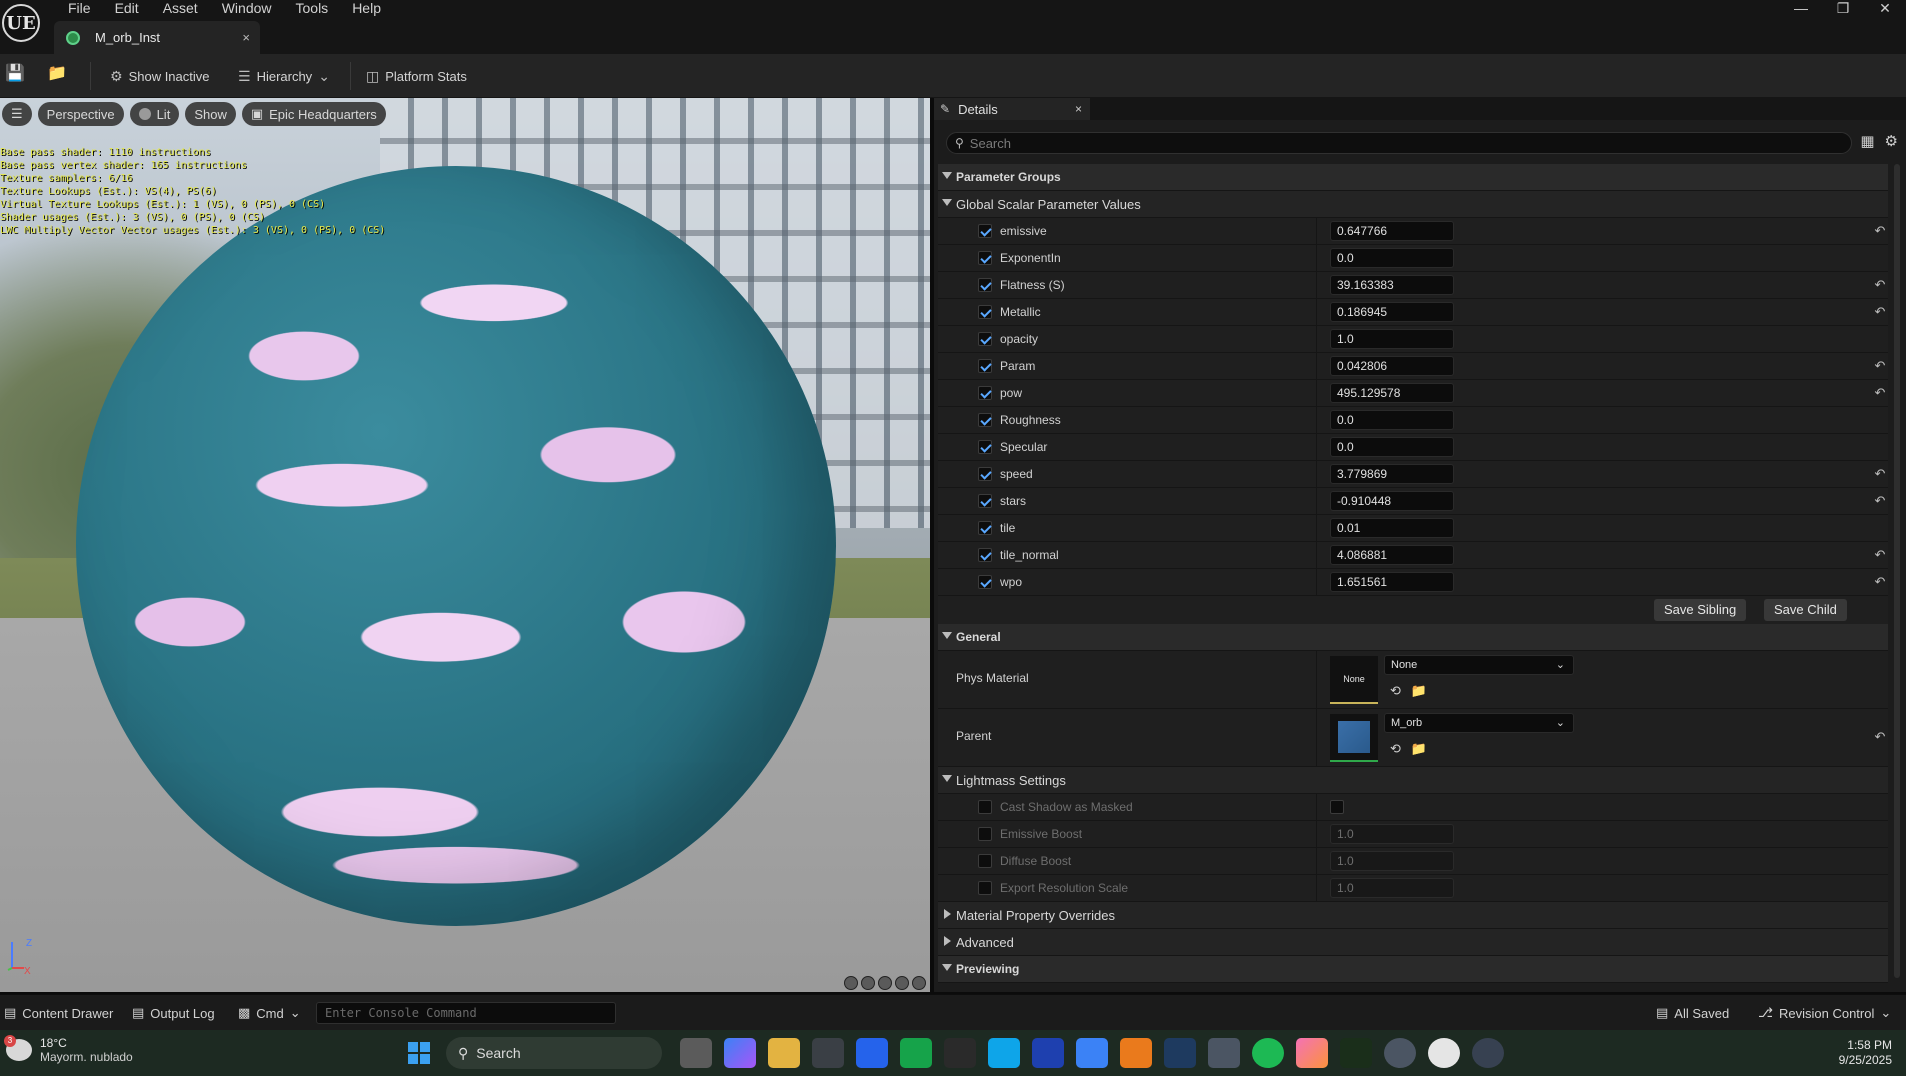 This screenshot has height=1076, width=1906. What do you see at coordinates (1048, 1053) in the screenshot?
I see `photos-icon` at bounding box center [1048, 1053].